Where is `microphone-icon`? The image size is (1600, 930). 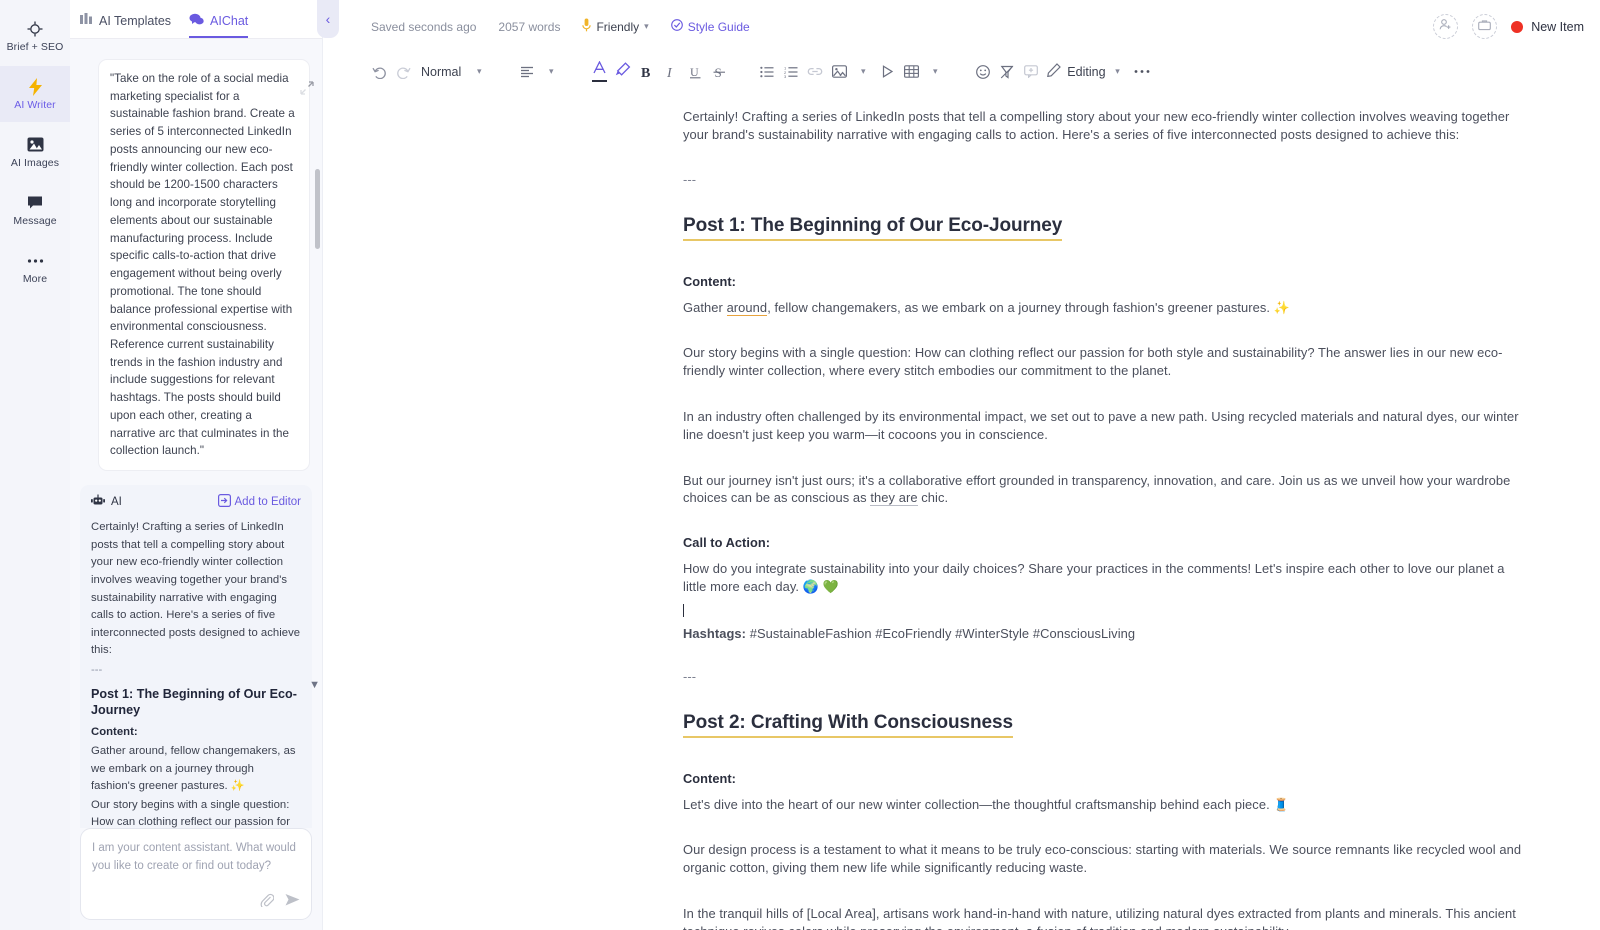 microphone-icon is located at coordinates (587, 26).